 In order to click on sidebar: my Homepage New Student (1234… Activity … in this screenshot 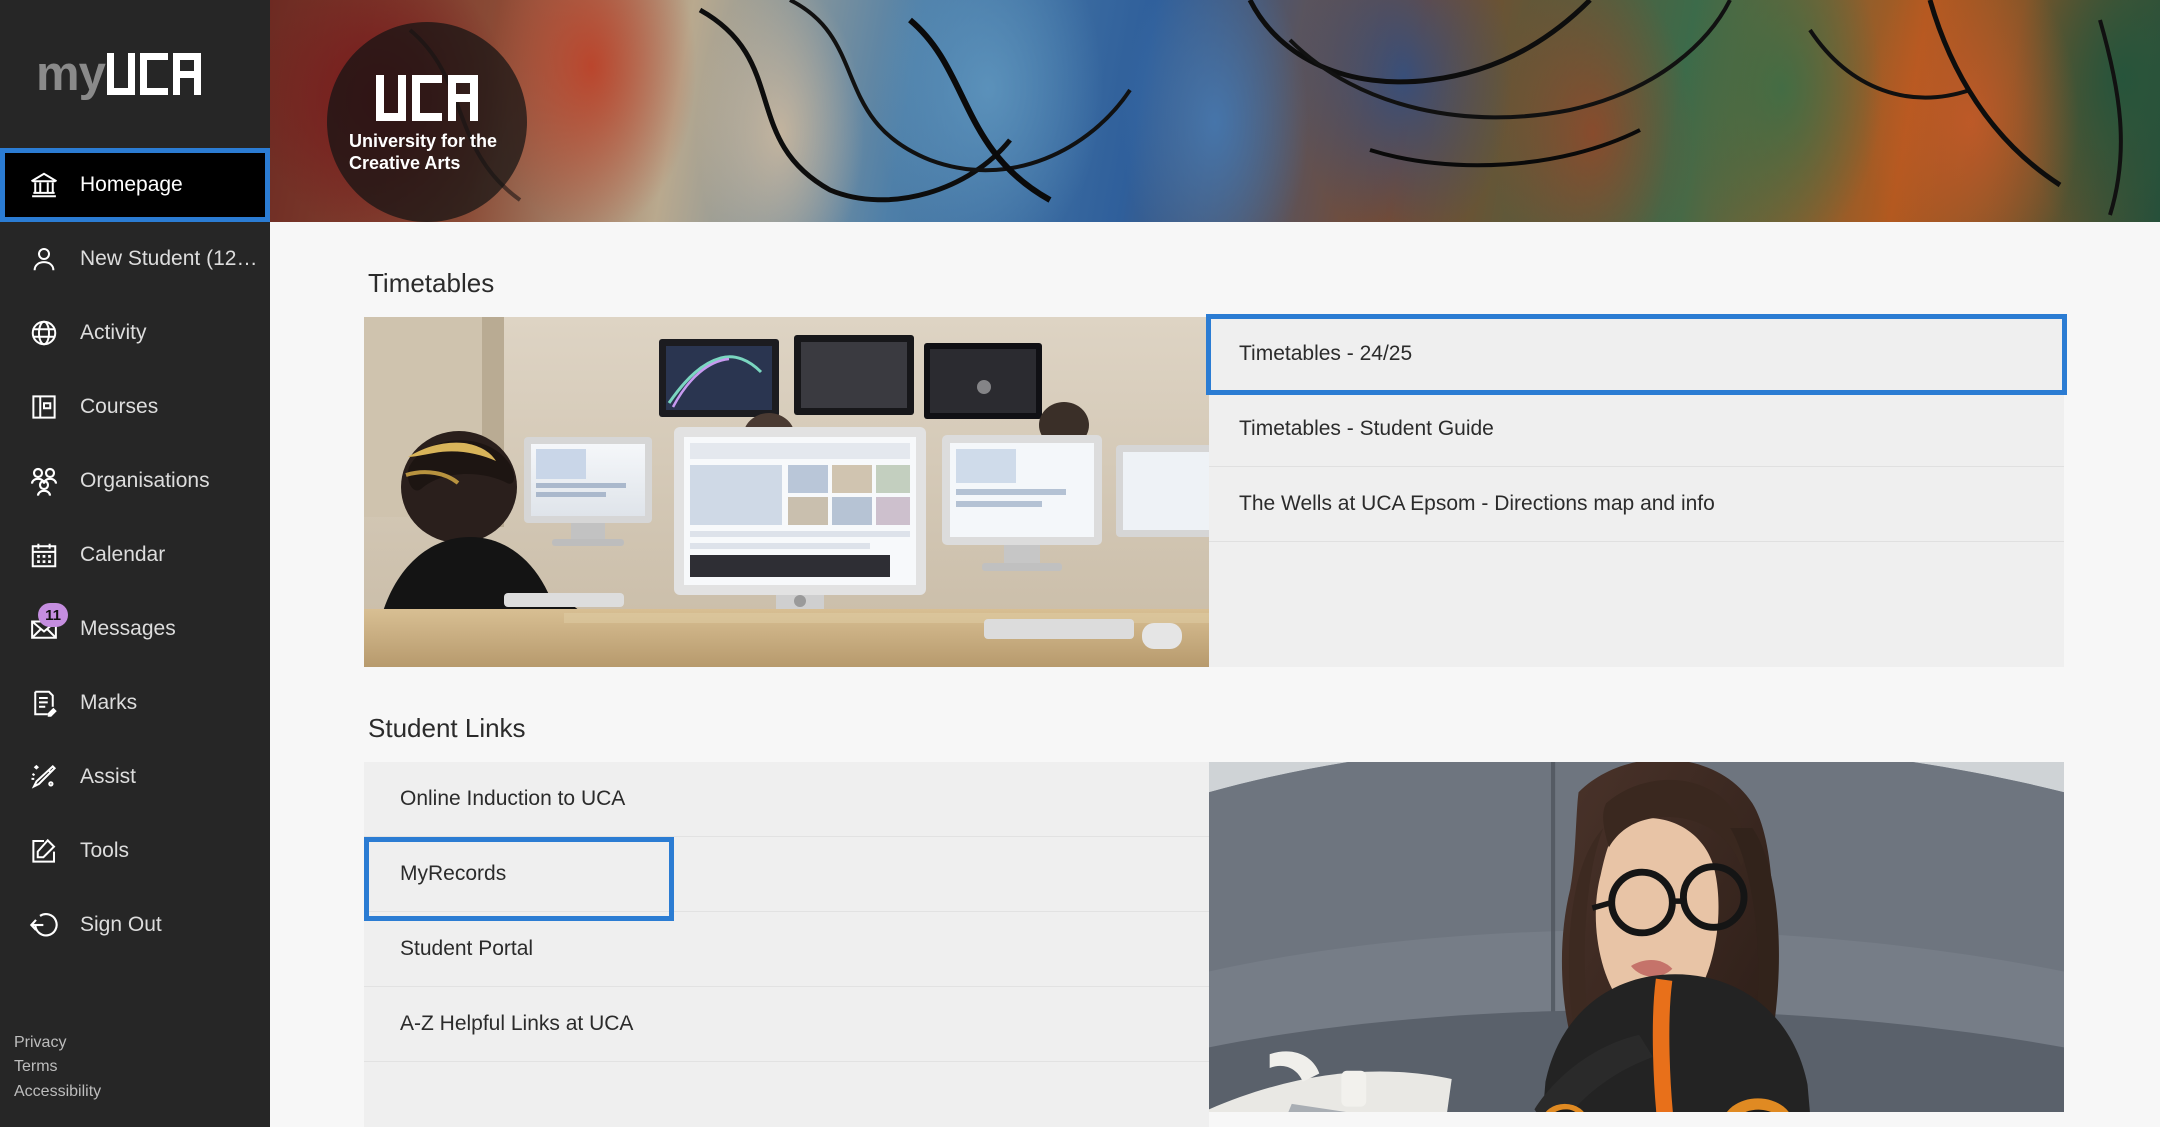, I will do `click(135, 563)`.